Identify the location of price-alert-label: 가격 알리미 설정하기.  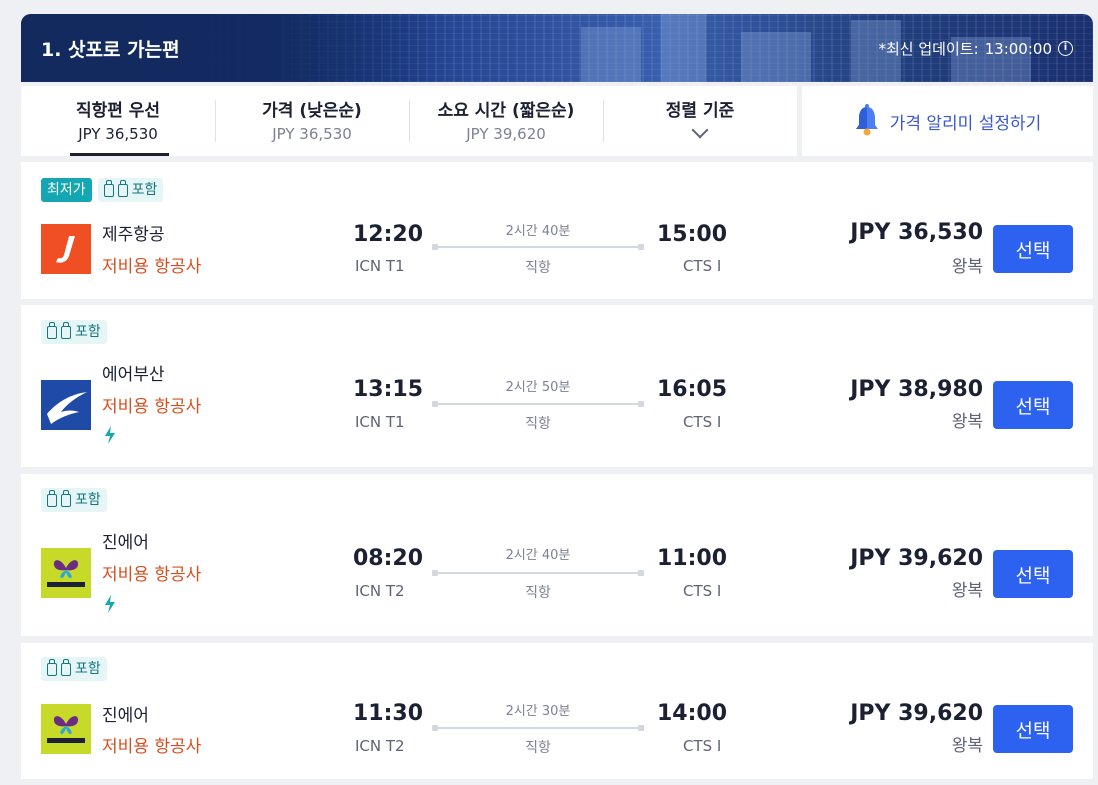
(965, 123).